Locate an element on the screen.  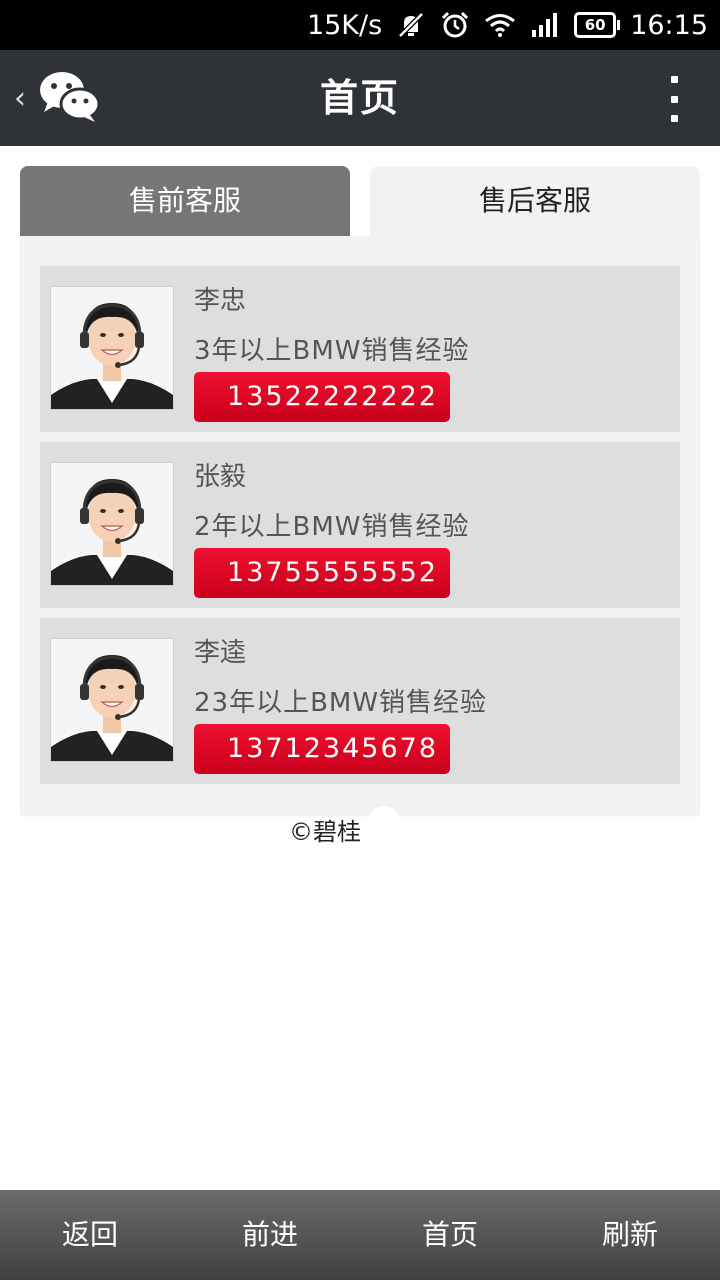
agent-name: 张毅 is located at coordinates (220, 477).